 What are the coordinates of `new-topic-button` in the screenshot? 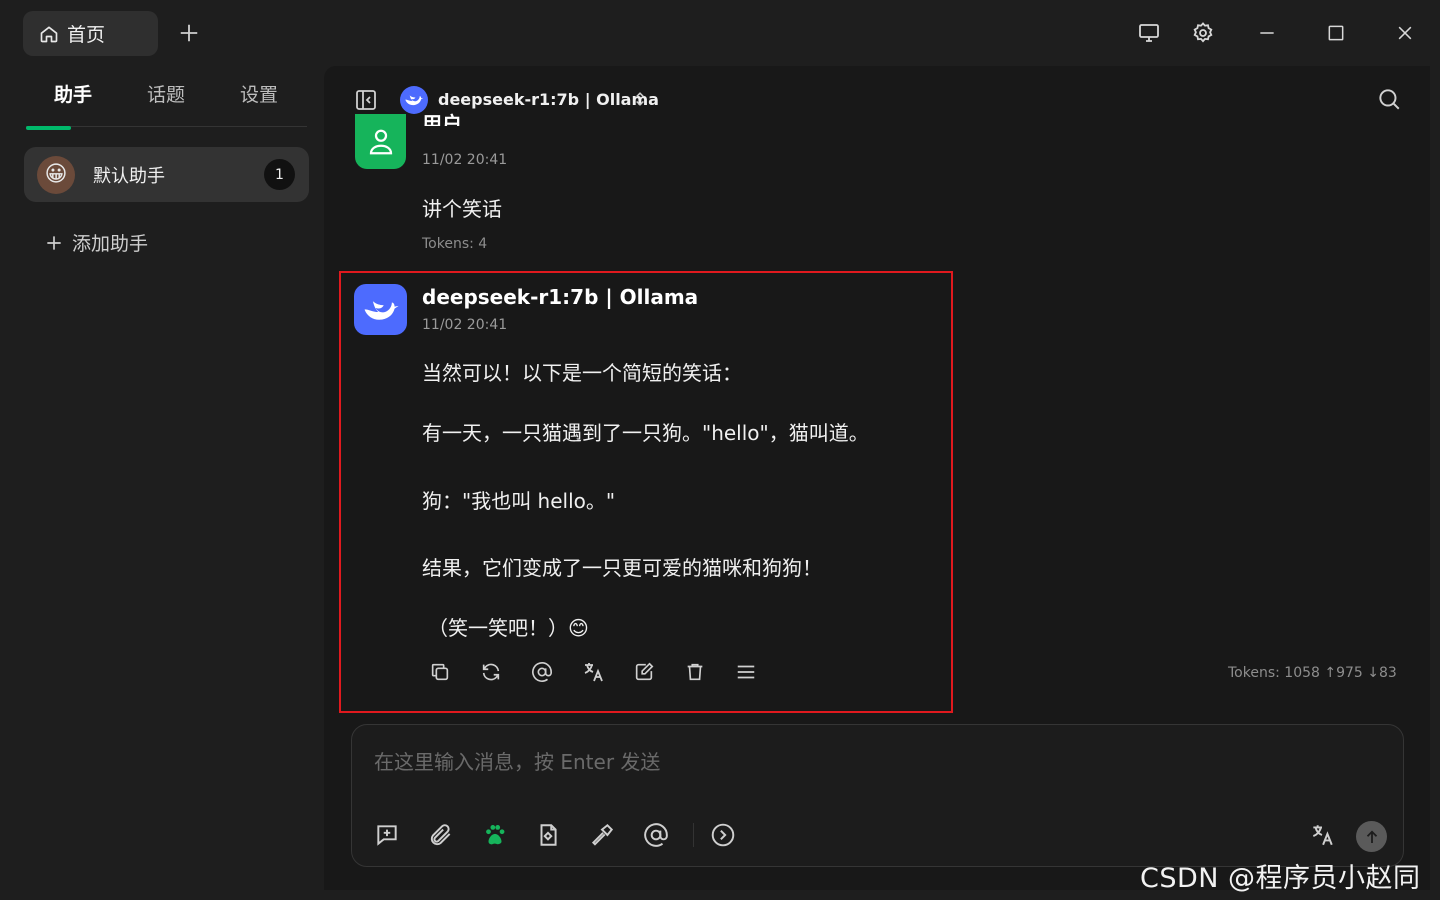 It's located at (387, 835).